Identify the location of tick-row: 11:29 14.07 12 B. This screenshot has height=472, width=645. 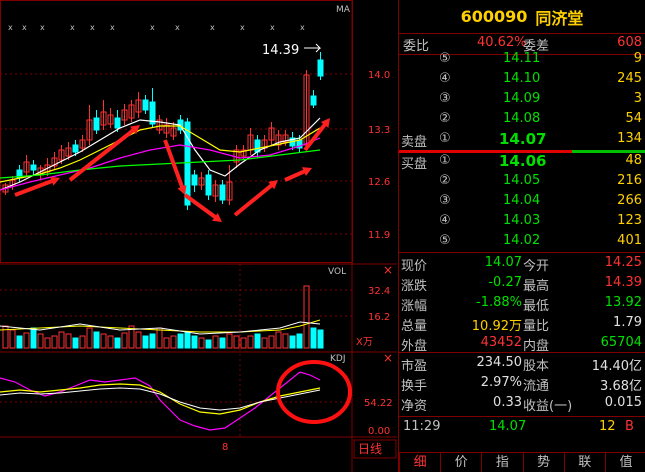
(522, 428).